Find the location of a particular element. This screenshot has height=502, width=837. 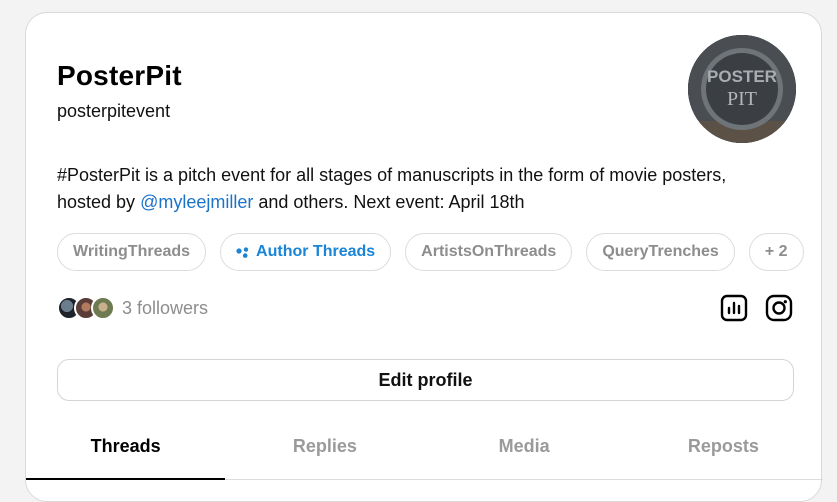

tag-more: + 2 is located at coordinates (776, 252).